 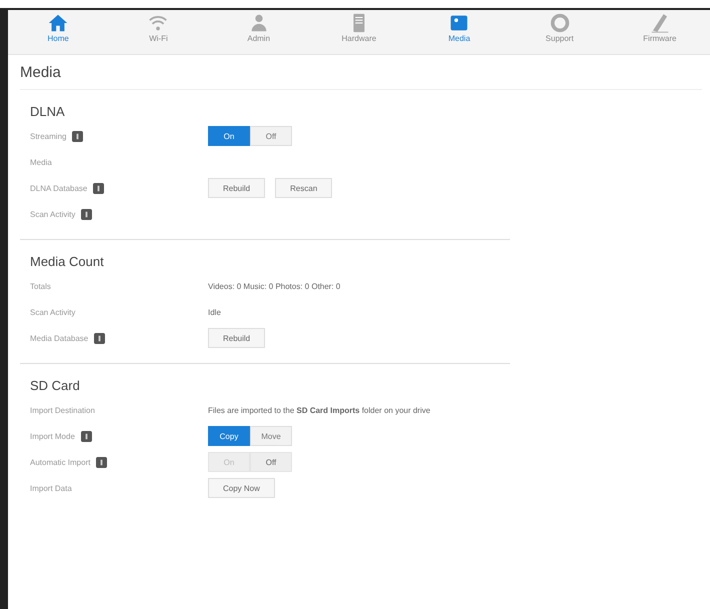 What do you see at coordinates (659, 32) in the screenshot?
I see `nav-tab: Firmware` at bounding box center [659, 32].